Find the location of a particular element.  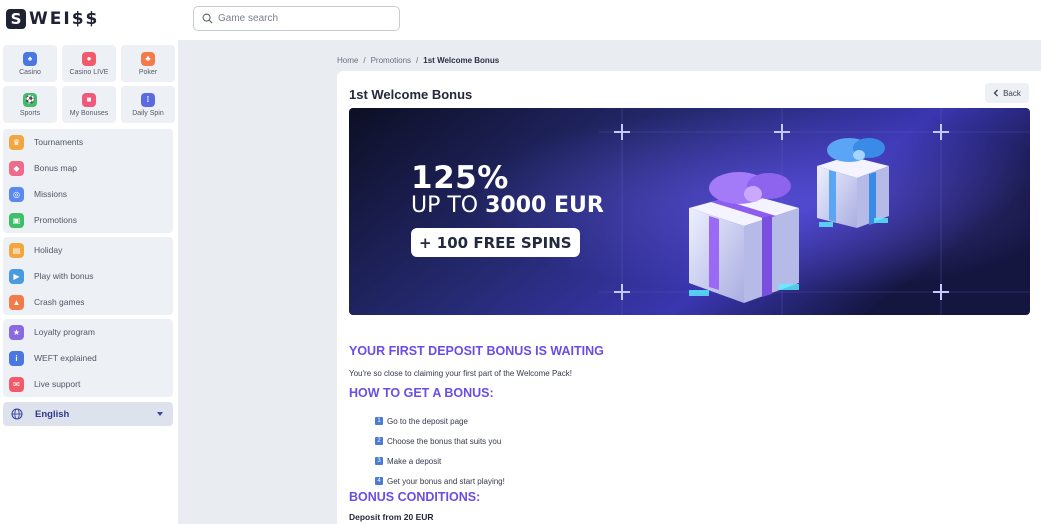

banner-amount-line: UP TO 3000 EUR is located at coordinates (507, 205).